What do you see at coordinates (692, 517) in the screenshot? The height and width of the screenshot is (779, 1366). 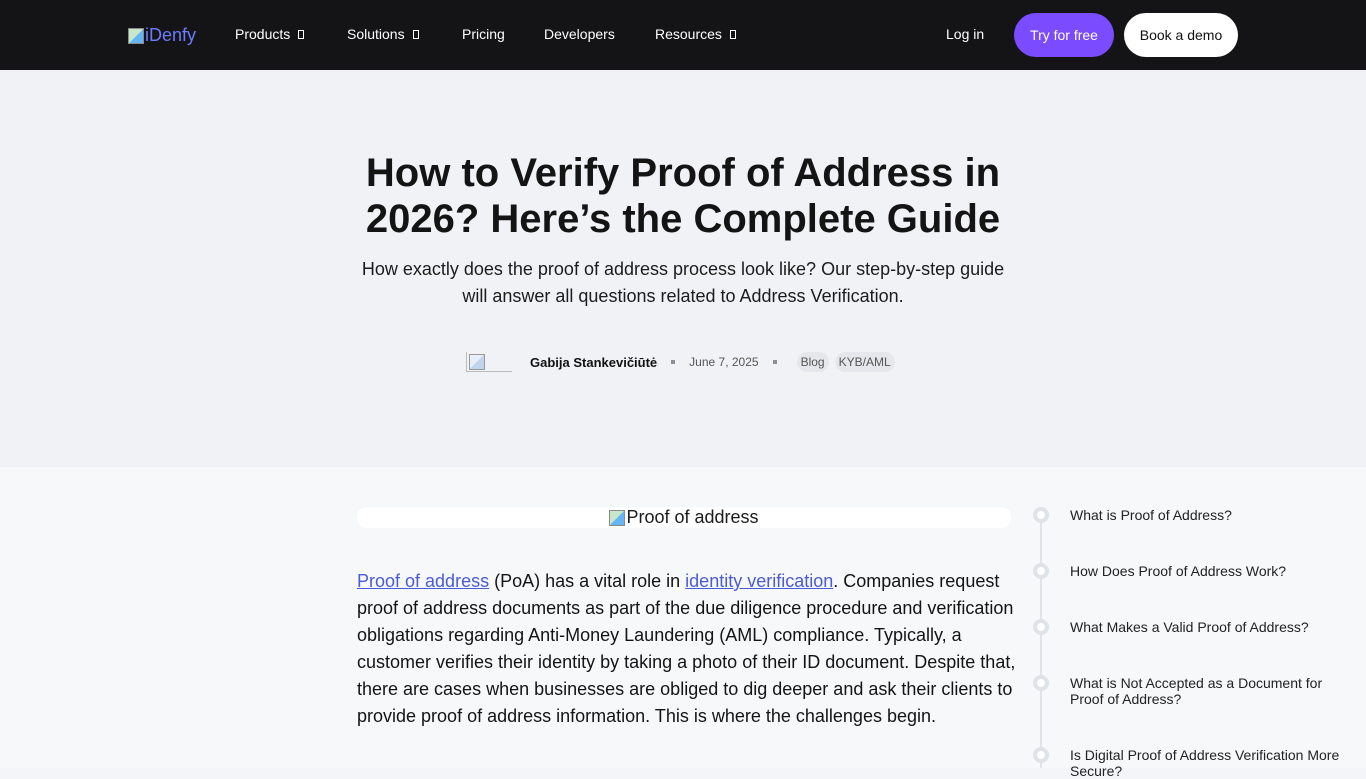 I see `image-alt-text: Proof of address` at bounding box center [692, 517].